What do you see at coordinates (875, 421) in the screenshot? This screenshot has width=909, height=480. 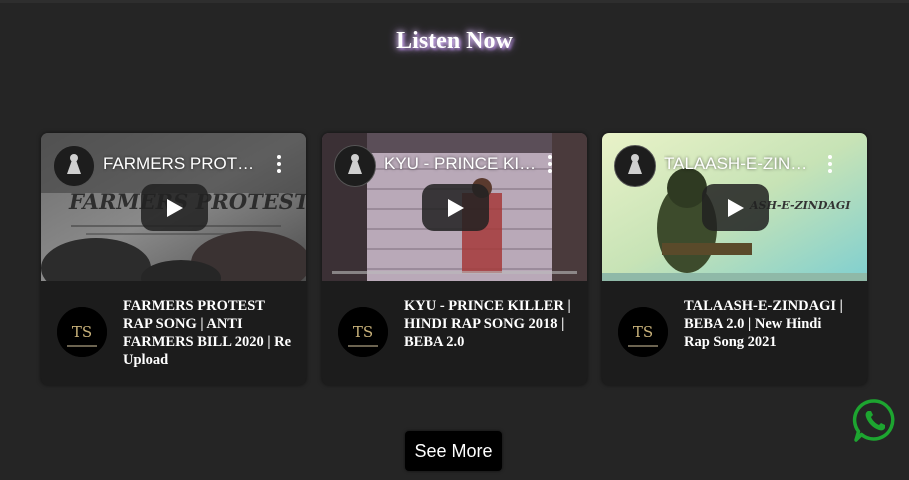 I see `whatsapp-icon` at bounding box center [875, 421].